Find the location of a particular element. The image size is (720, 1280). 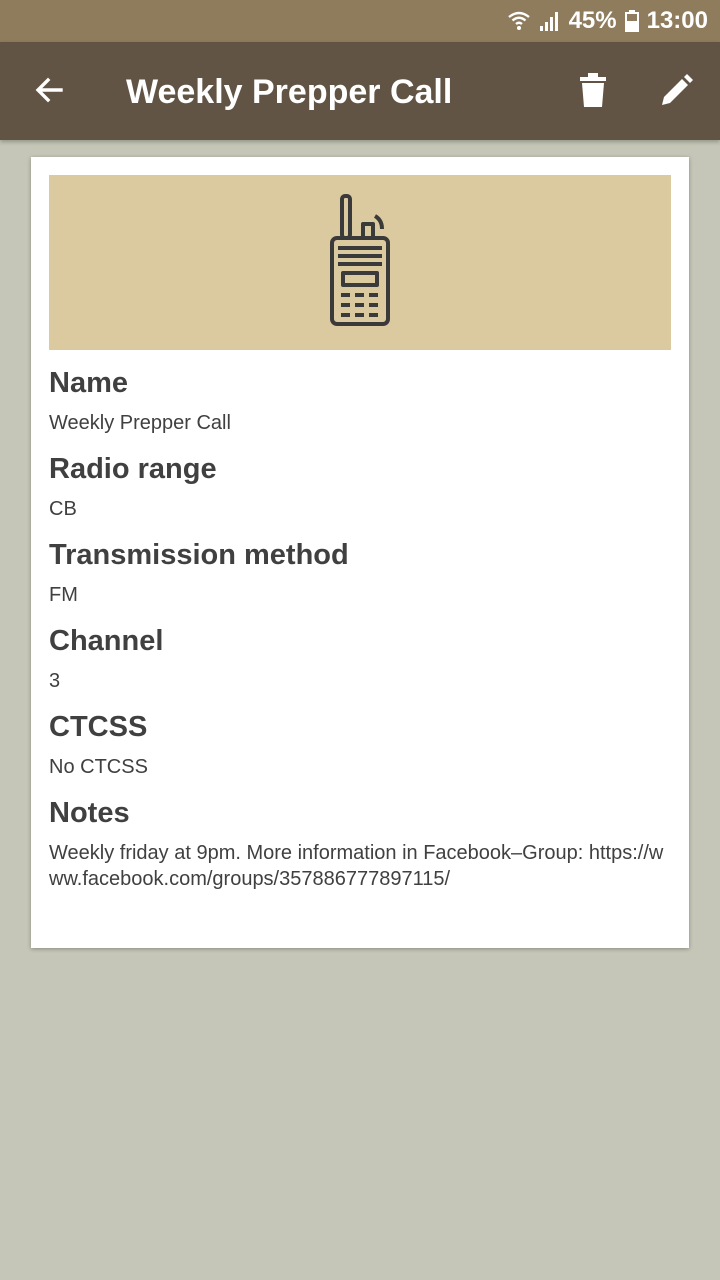

walkie-talkie-icon is located at coordinates (360, 263).